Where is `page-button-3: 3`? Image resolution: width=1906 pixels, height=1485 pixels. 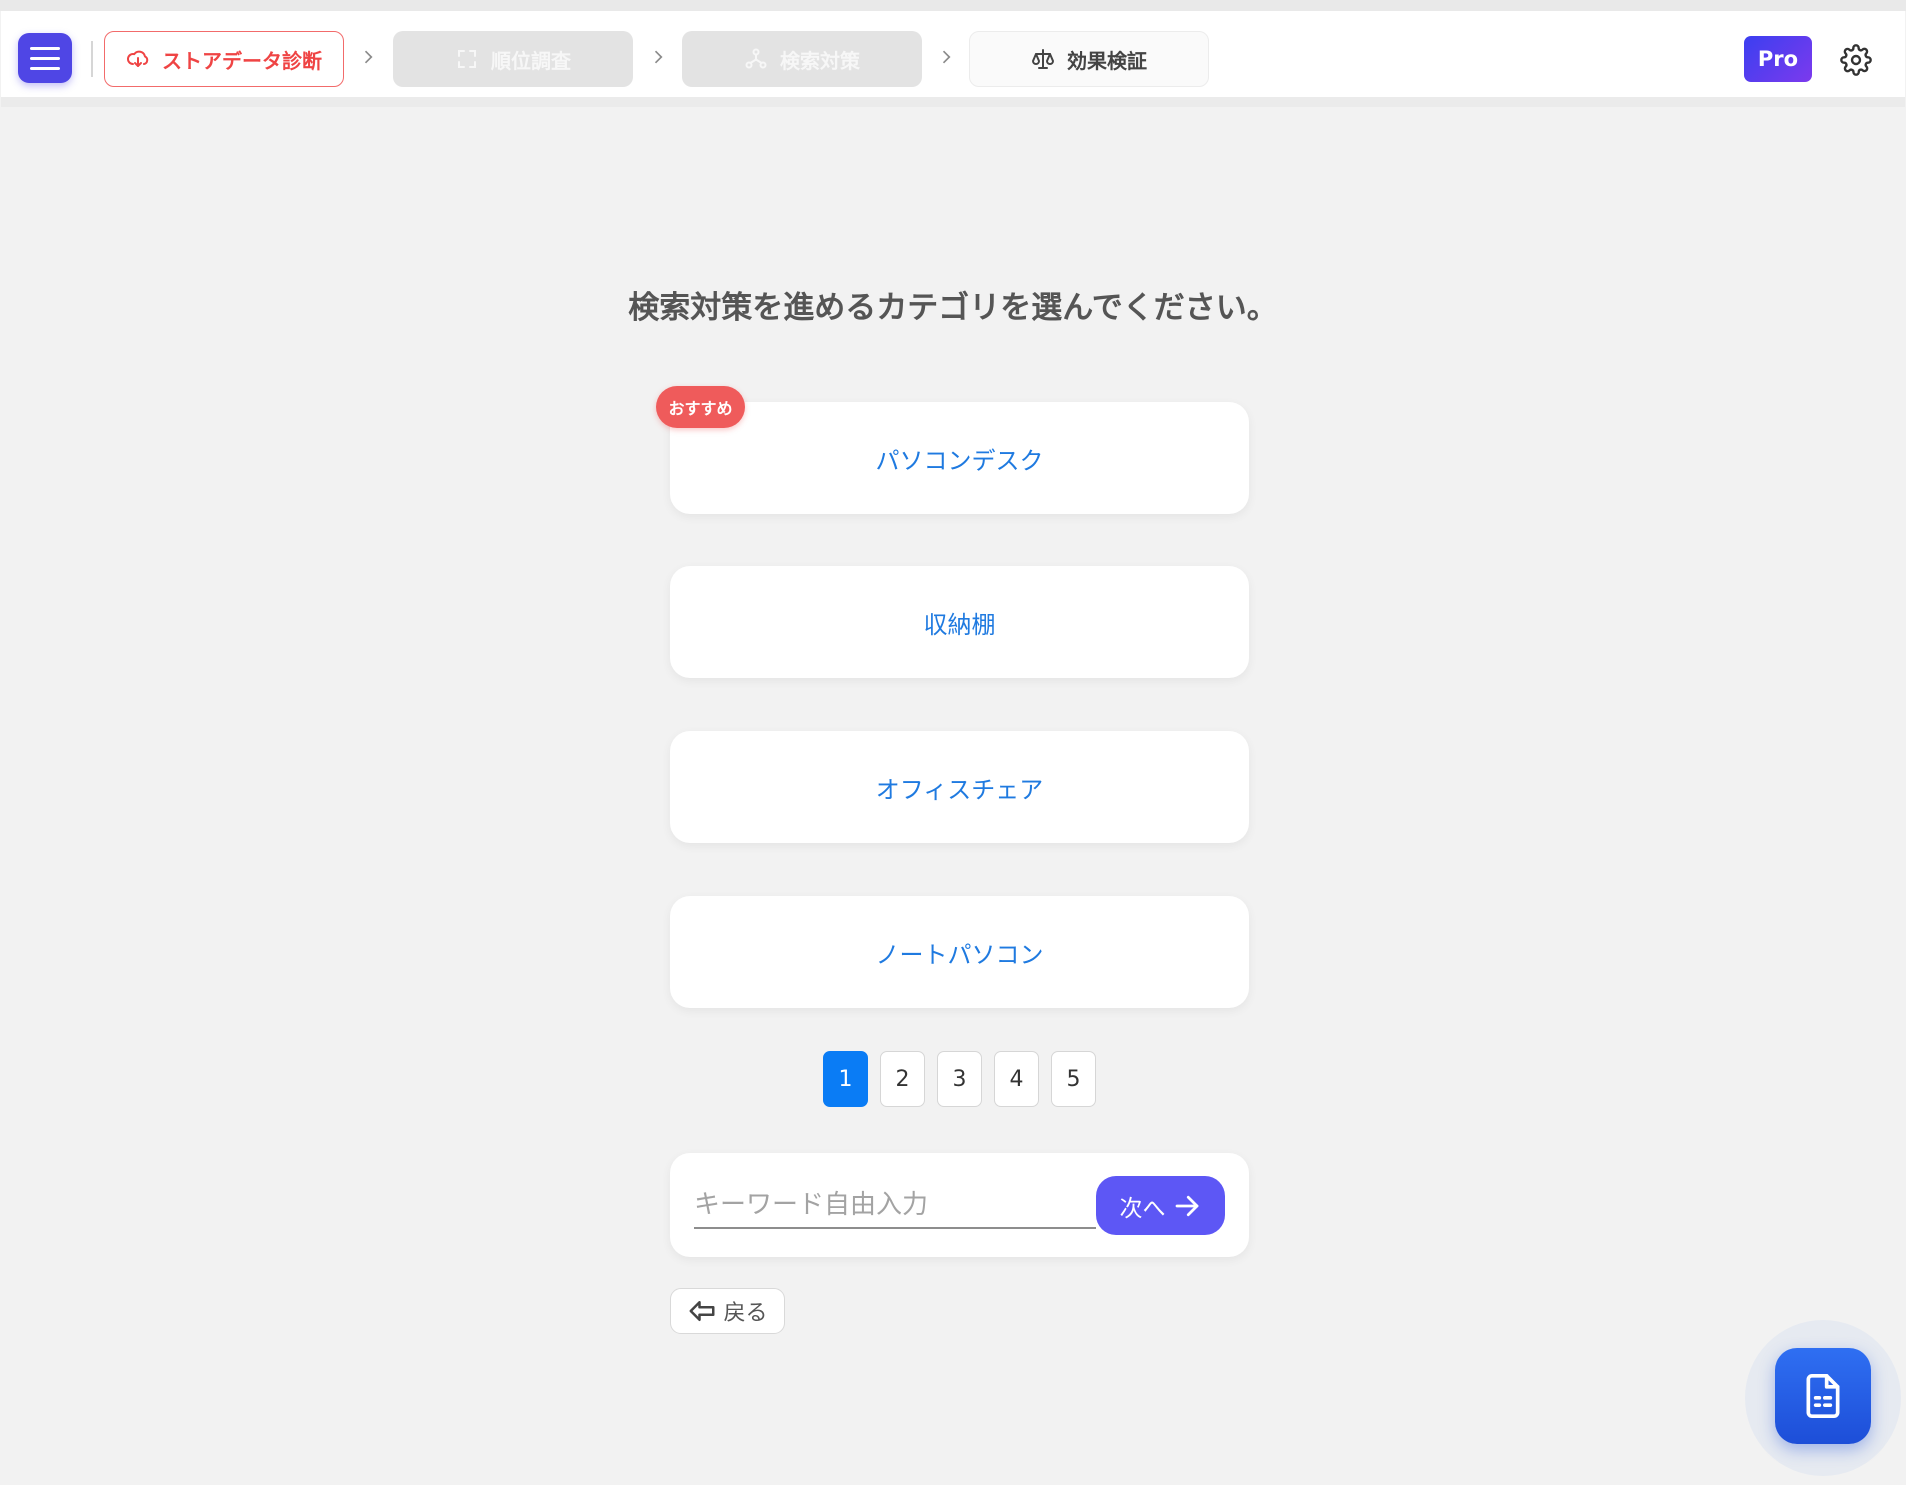
page-button-3: 3 is located at coordinates (959, 1079).